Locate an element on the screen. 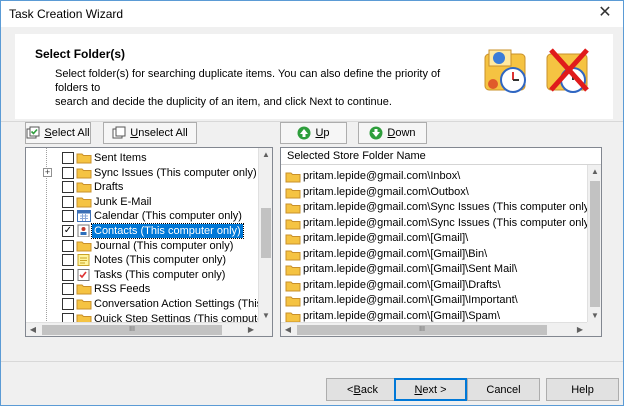 The height and width of the screenshot is (406, 624). scroll-up-icon: ▲ is located at coordinates (265, 155).